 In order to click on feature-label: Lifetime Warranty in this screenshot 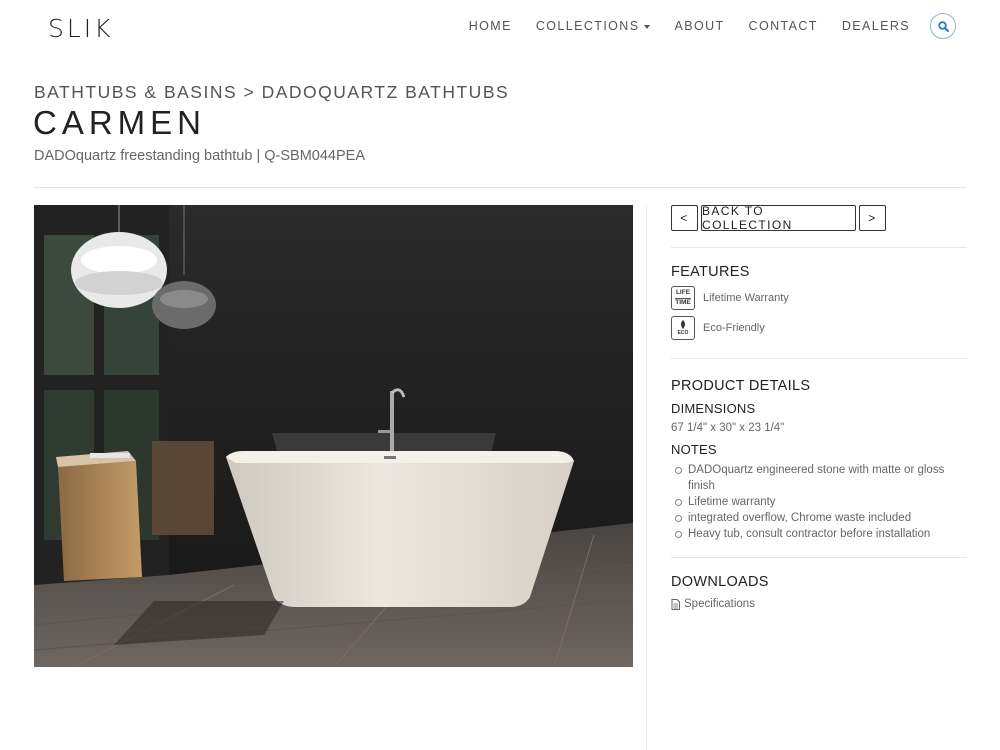, I will do `click(746, 298)`.